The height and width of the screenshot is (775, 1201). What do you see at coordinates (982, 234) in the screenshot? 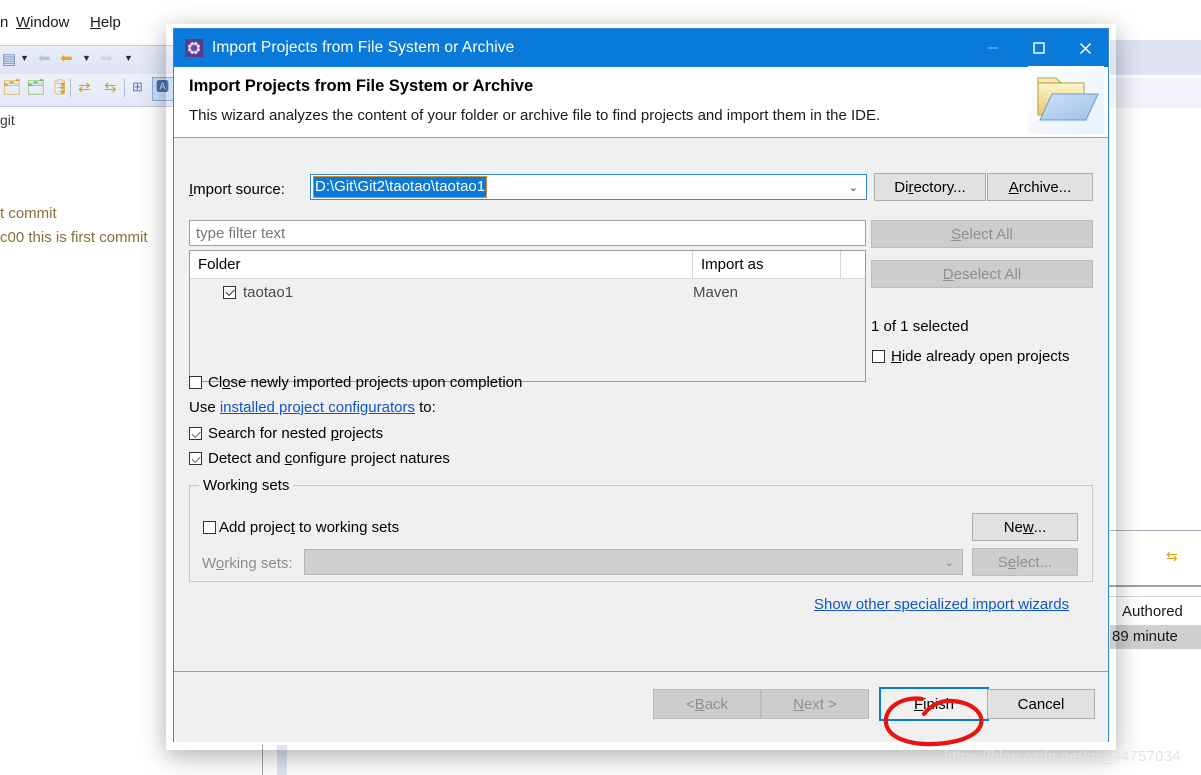
I see `select-all-button: Select All` at bounding box center [982, 234].